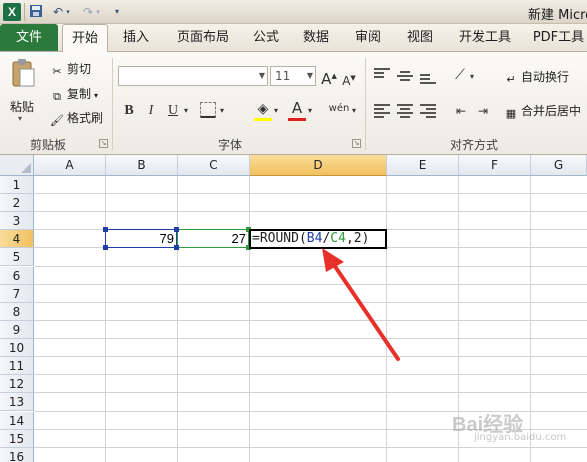  Describe the element at coordinates (263, 109) in the screenshot. I see `fill-color-icon: ◈` at that location.